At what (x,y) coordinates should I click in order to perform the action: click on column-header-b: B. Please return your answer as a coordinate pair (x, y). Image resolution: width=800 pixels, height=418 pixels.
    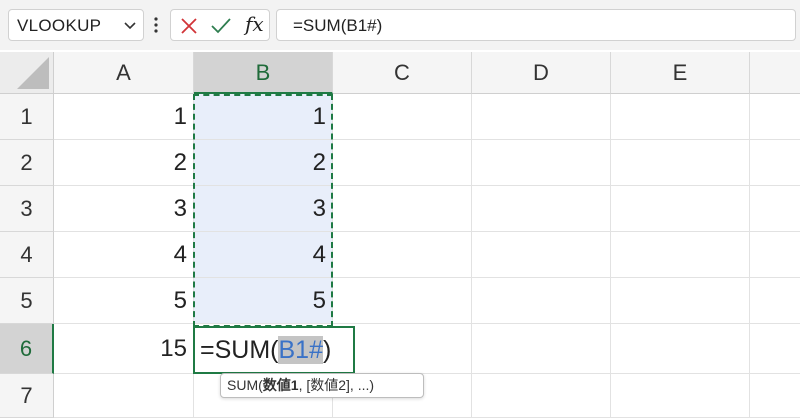
    Looking at the image, I should click on (263, 73).